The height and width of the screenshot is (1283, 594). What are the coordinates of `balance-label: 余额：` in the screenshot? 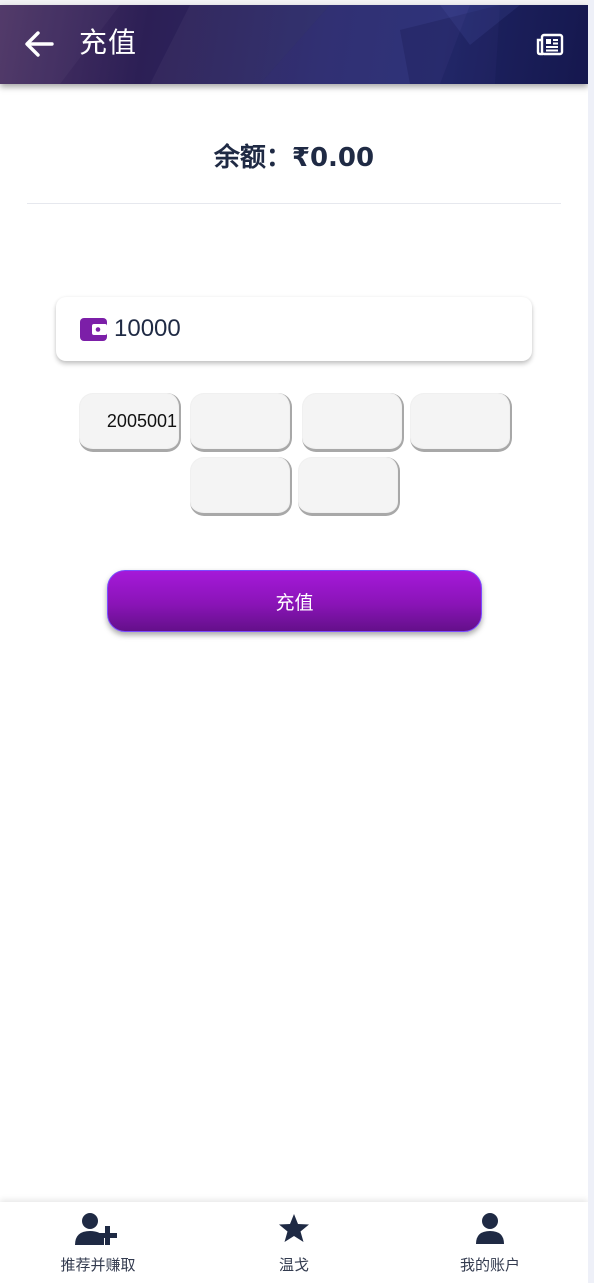 It's located at (252, 158).